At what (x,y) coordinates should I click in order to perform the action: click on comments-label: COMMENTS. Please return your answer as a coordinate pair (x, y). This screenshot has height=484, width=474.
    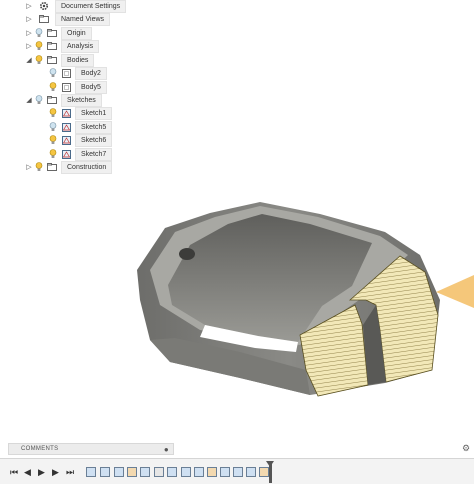
    Looking at the image, I should click on (40, 449).